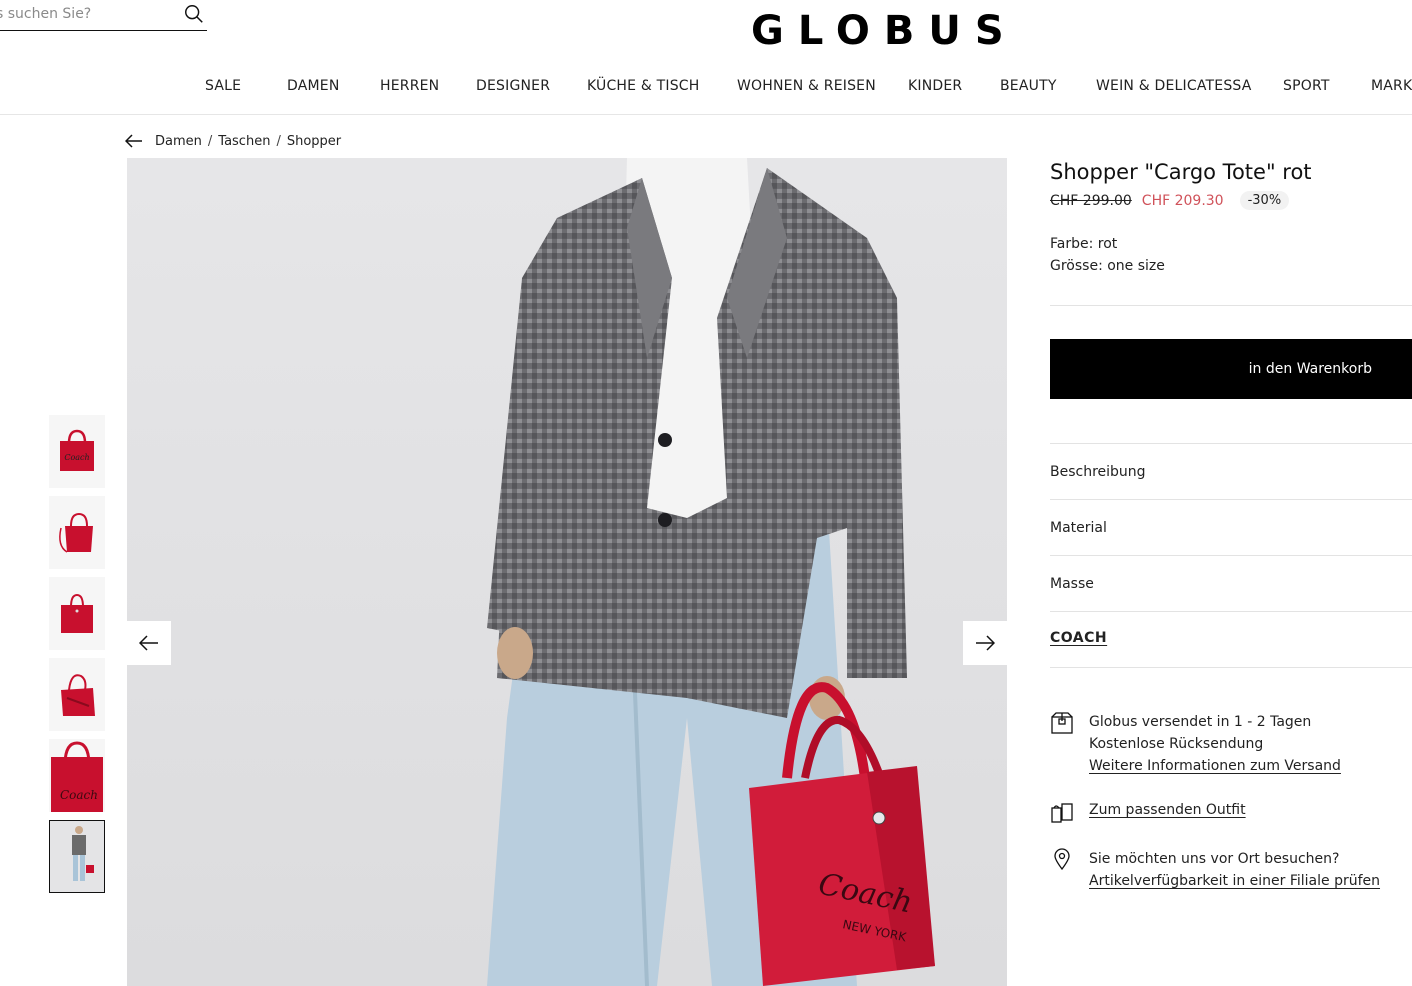 Image resolution: width=1412 pixels, height=986 pixels. What do you see at coordinates (1062, 859) in the screenshot?
I see `location-pin-icon` at bounding box center [1062, 859].